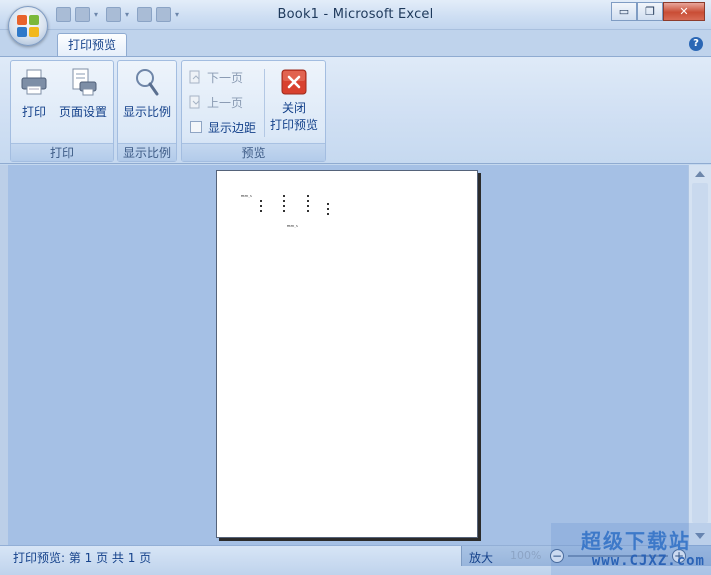  I want to click on preview-group-label: 预览, so click(253, 152).